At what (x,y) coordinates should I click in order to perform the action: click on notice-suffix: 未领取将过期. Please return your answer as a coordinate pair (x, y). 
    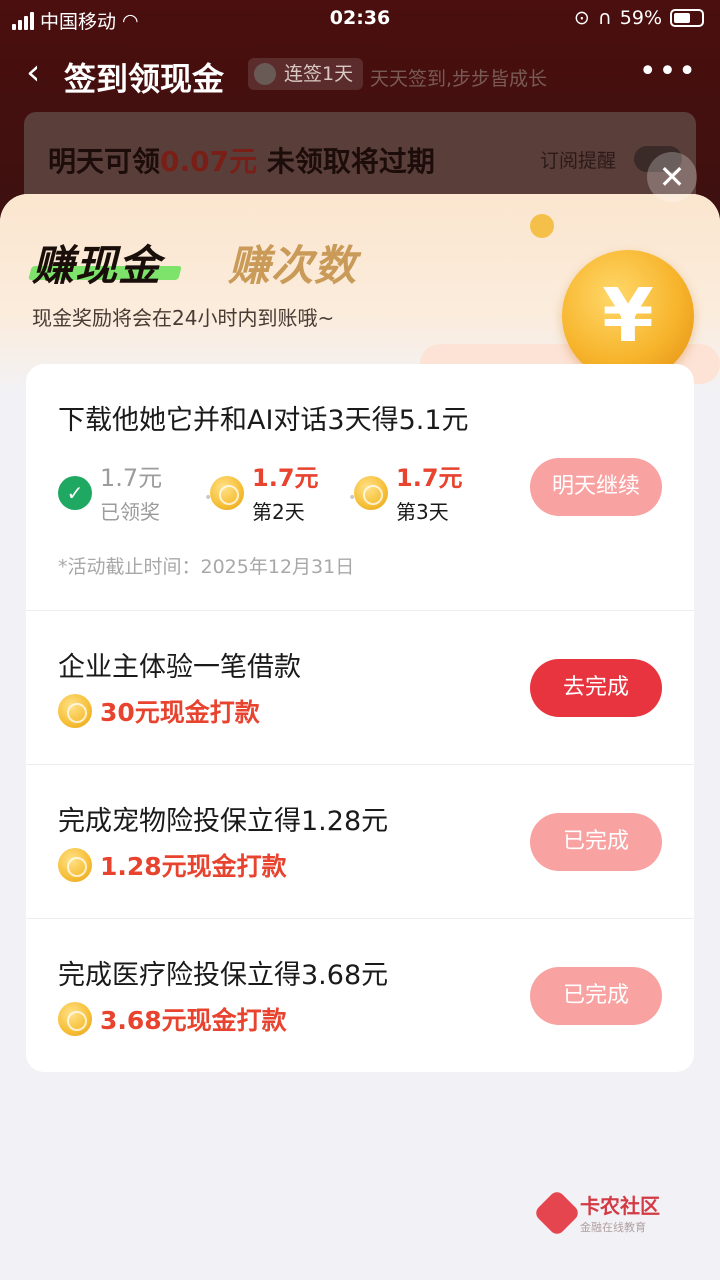
    Looking at the image, I should click on (346, 161).